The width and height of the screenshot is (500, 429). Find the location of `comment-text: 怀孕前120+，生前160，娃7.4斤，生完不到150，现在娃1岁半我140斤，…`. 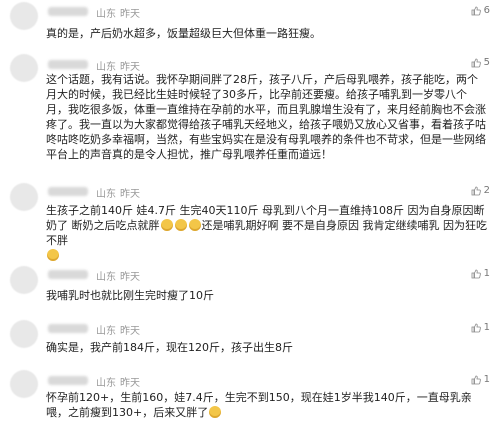

comment-text: 怀孕前120+，生前160，娃7.4斤，生完不到150，现在娃1岁半我140斤，… is located at coordinates (267, 405).